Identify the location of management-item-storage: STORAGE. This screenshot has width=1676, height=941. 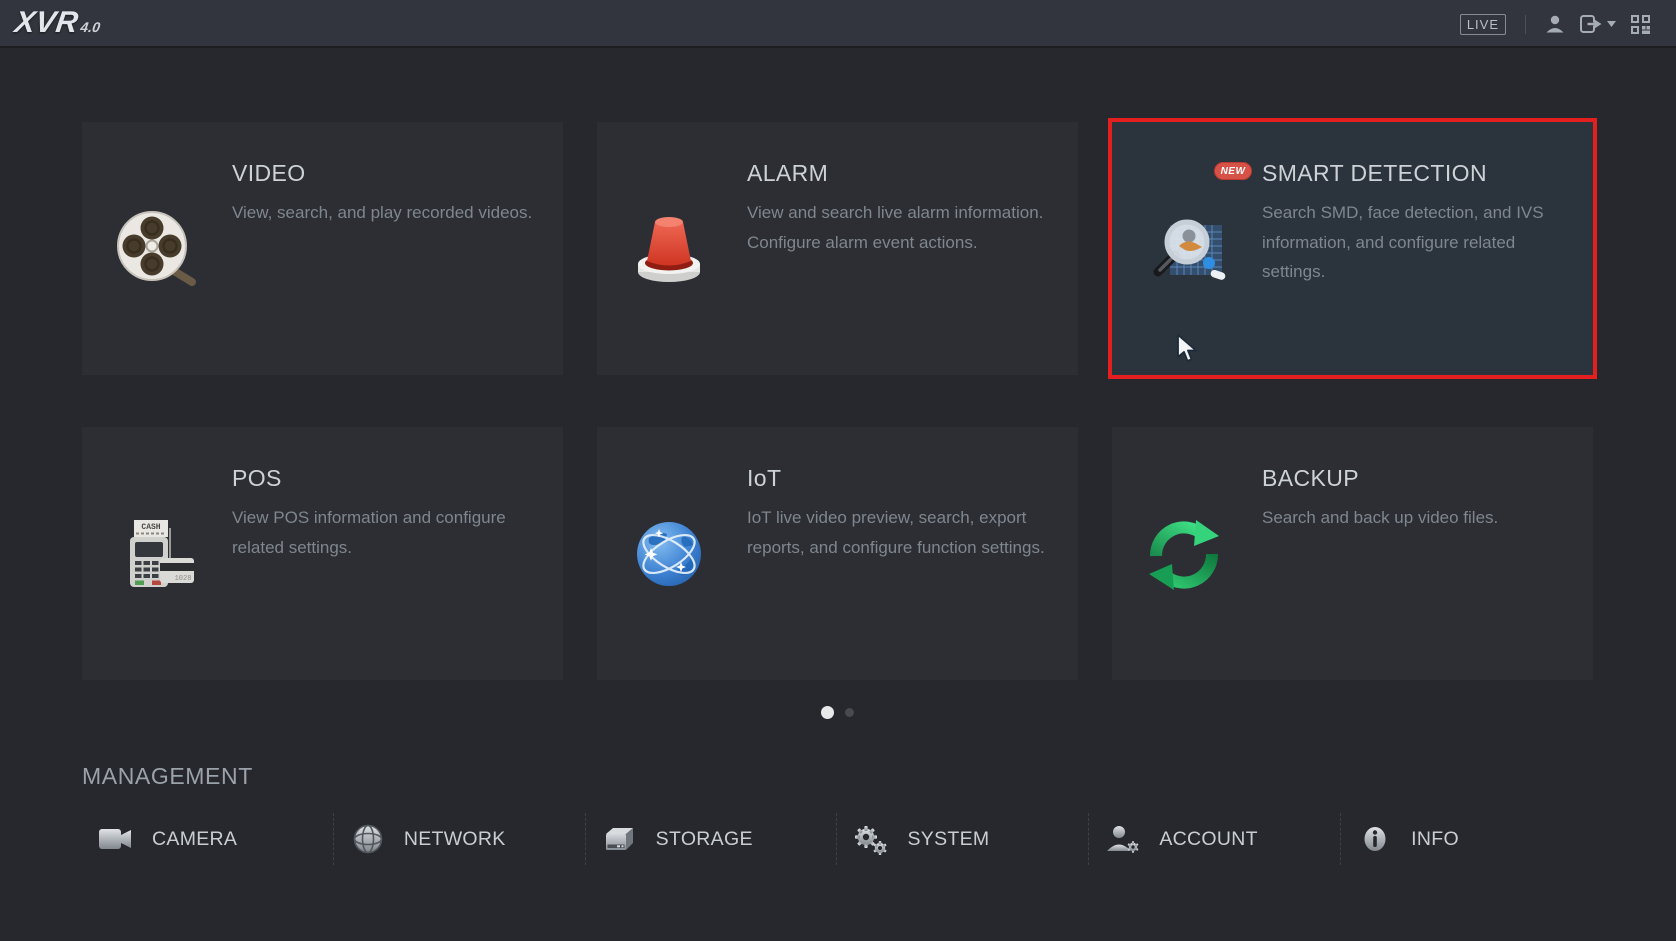
(712, 839).